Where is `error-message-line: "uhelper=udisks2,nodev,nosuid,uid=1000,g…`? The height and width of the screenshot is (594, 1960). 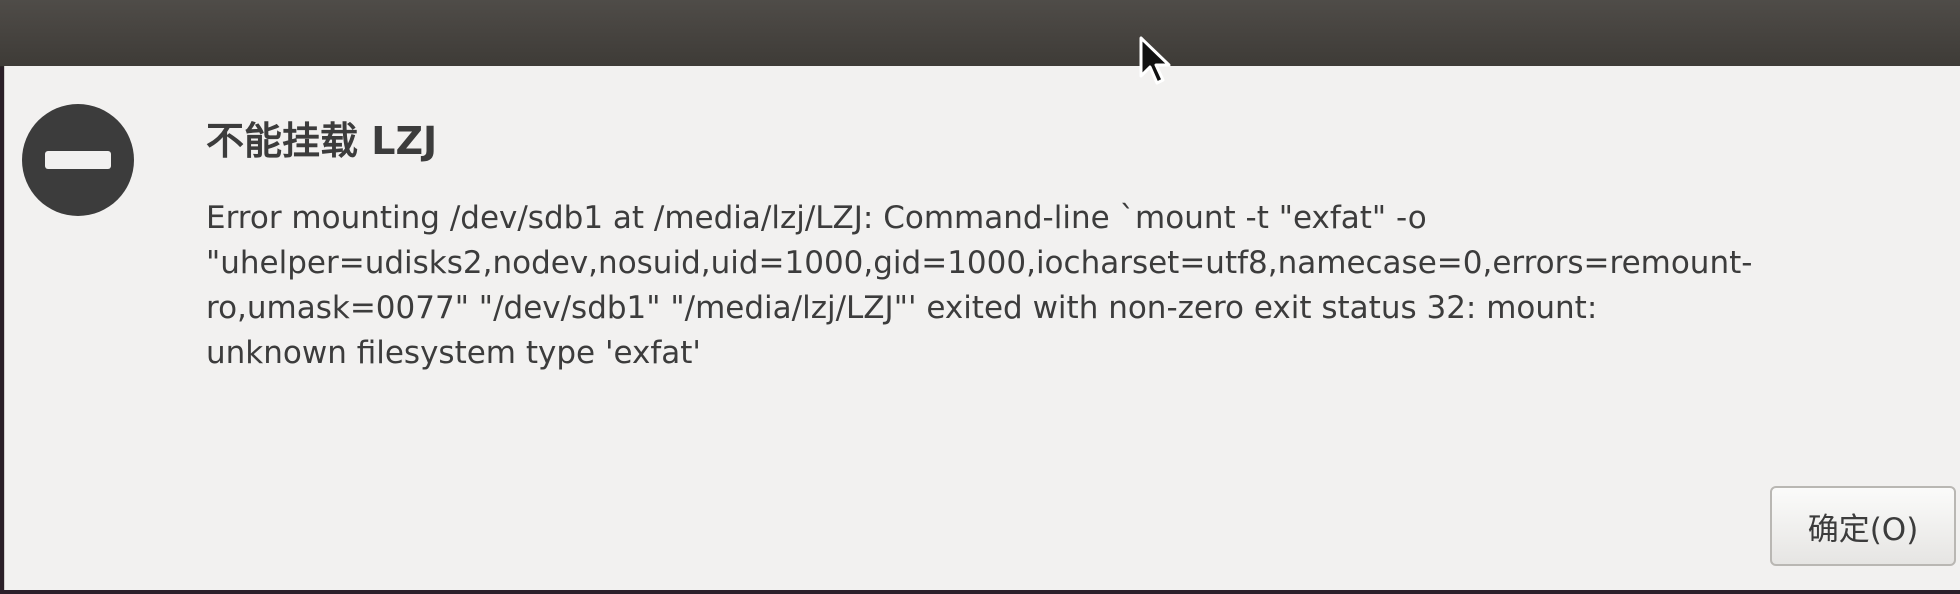 error-message-line: "uhelper=udisks2,nodev,nosuid,uid=1000,g… is located at coordinates (979, 263).